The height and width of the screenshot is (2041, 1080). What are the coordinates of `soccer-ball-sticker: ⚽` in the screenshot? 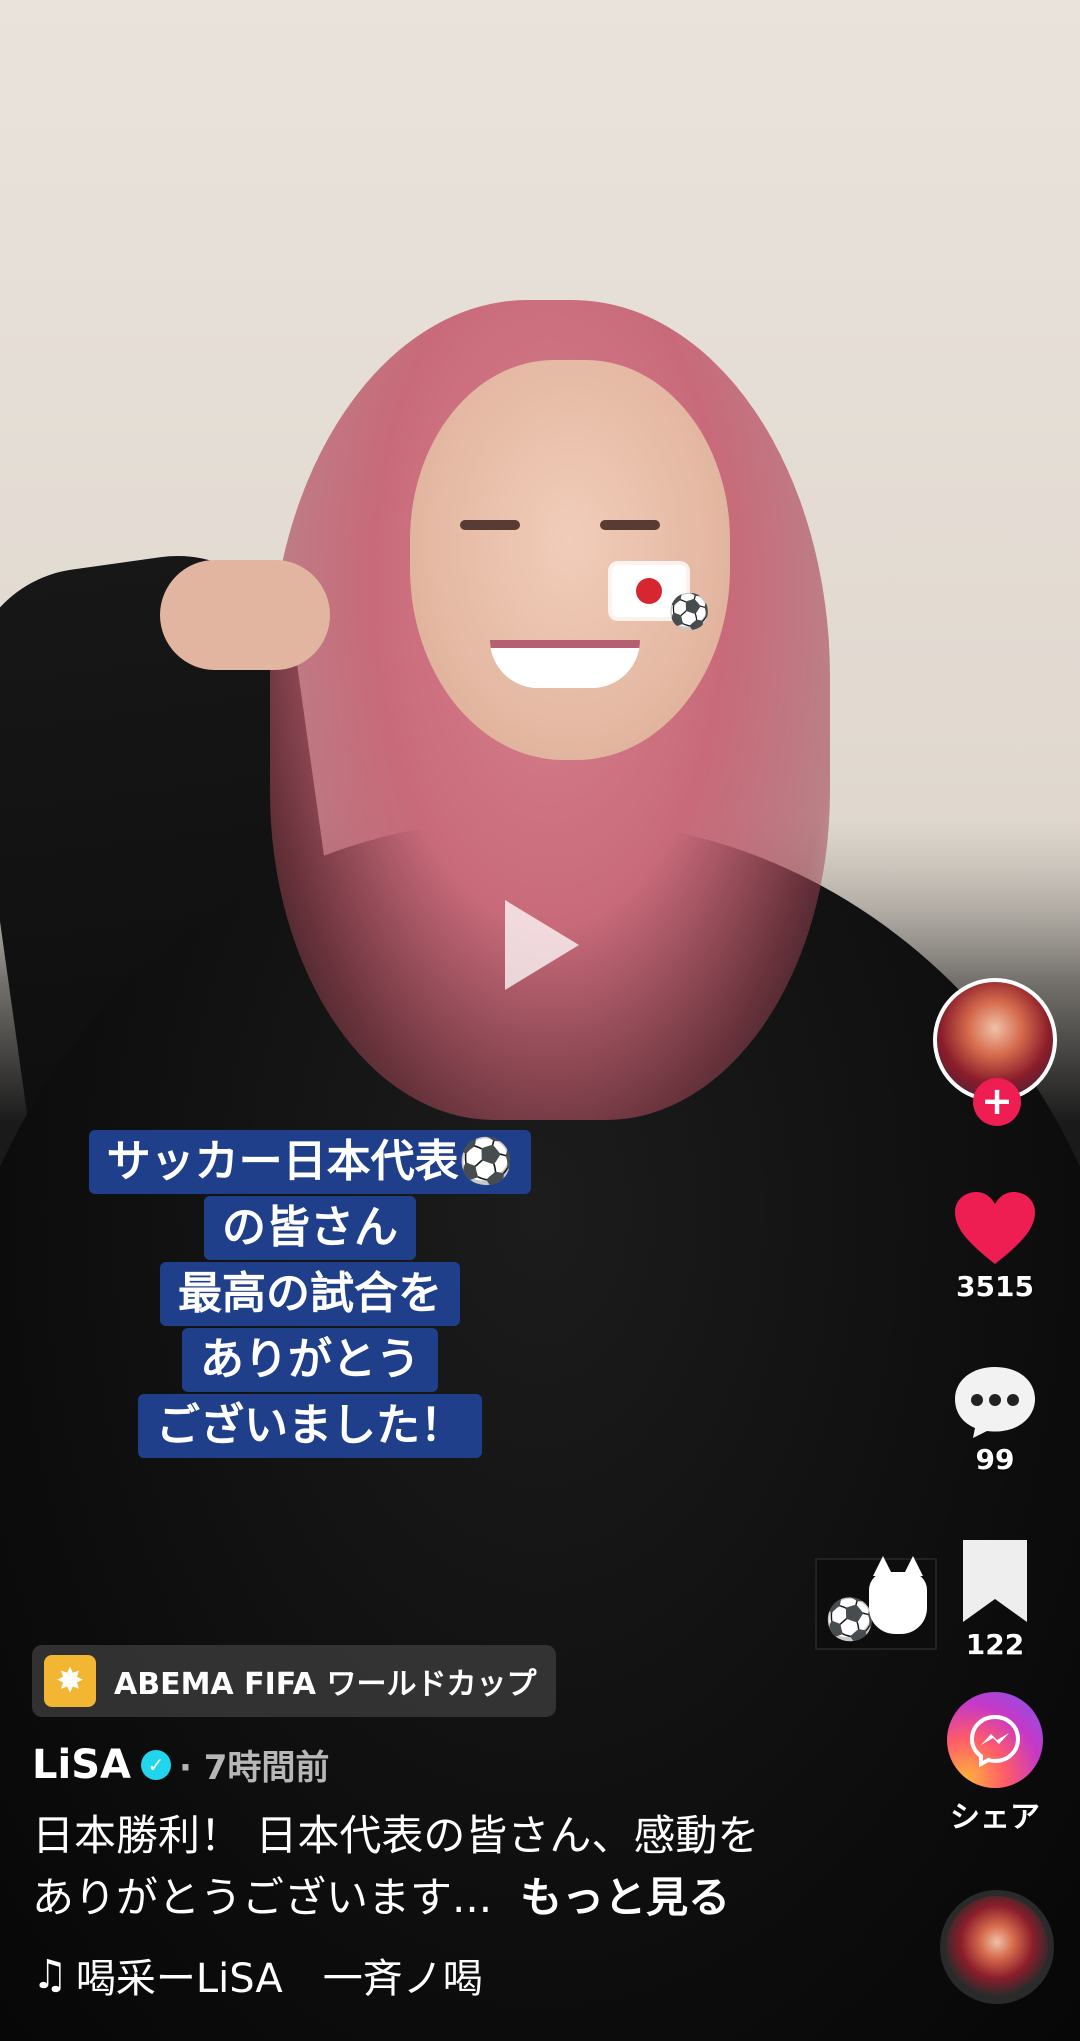 It's located at (689, 612).